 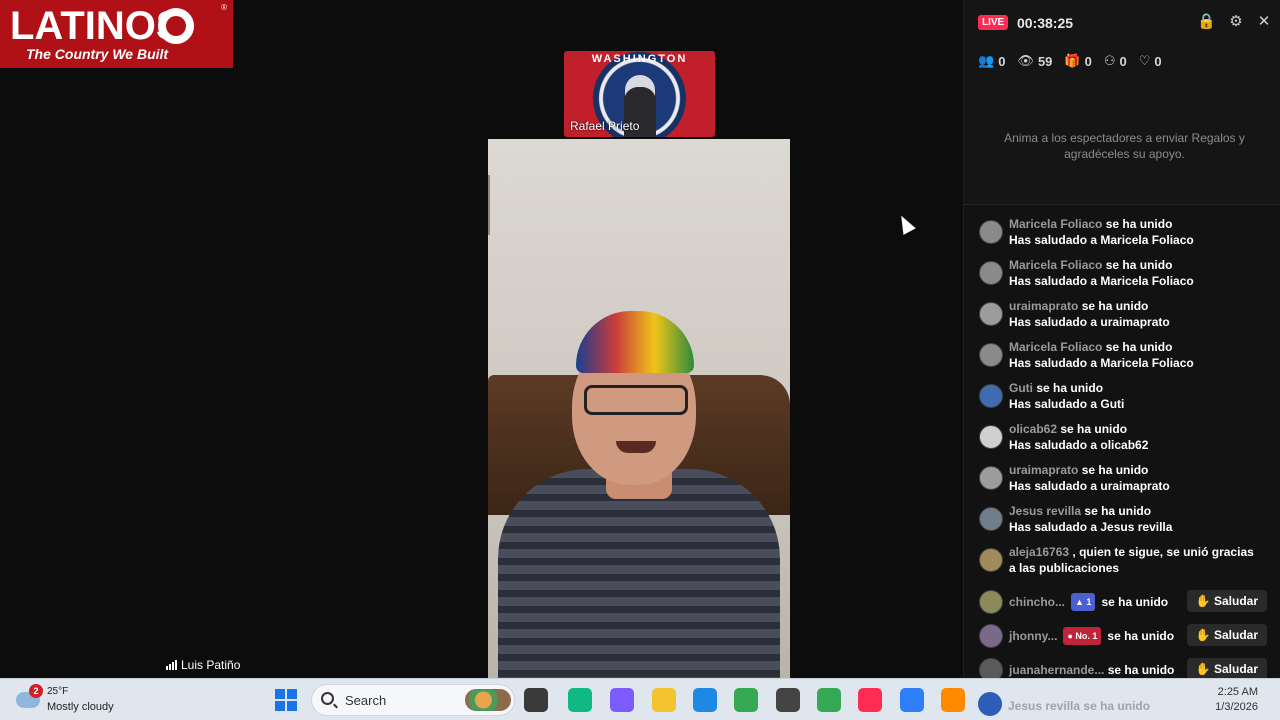 I want to click on copilot-icon, so click(x=622, y=700).